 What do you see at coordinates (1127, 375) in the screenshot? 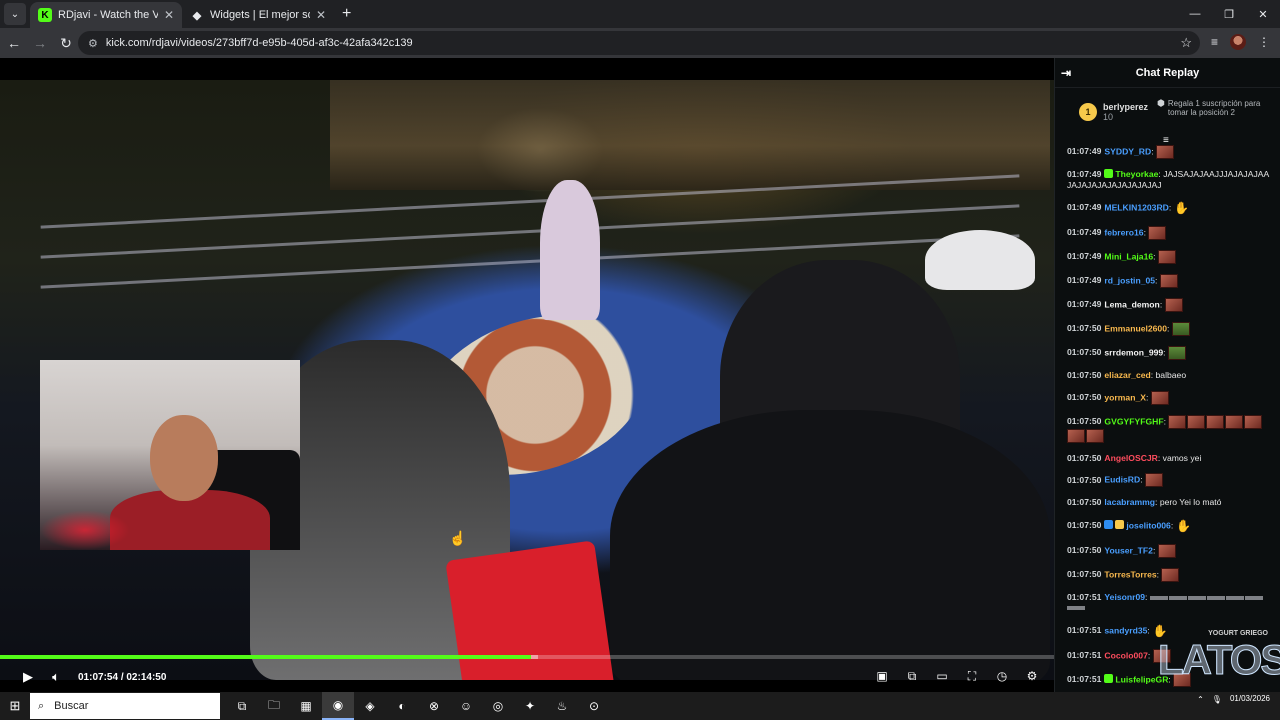
I see `message-username: eliazar_ced` at bounding box center [1127, 375].